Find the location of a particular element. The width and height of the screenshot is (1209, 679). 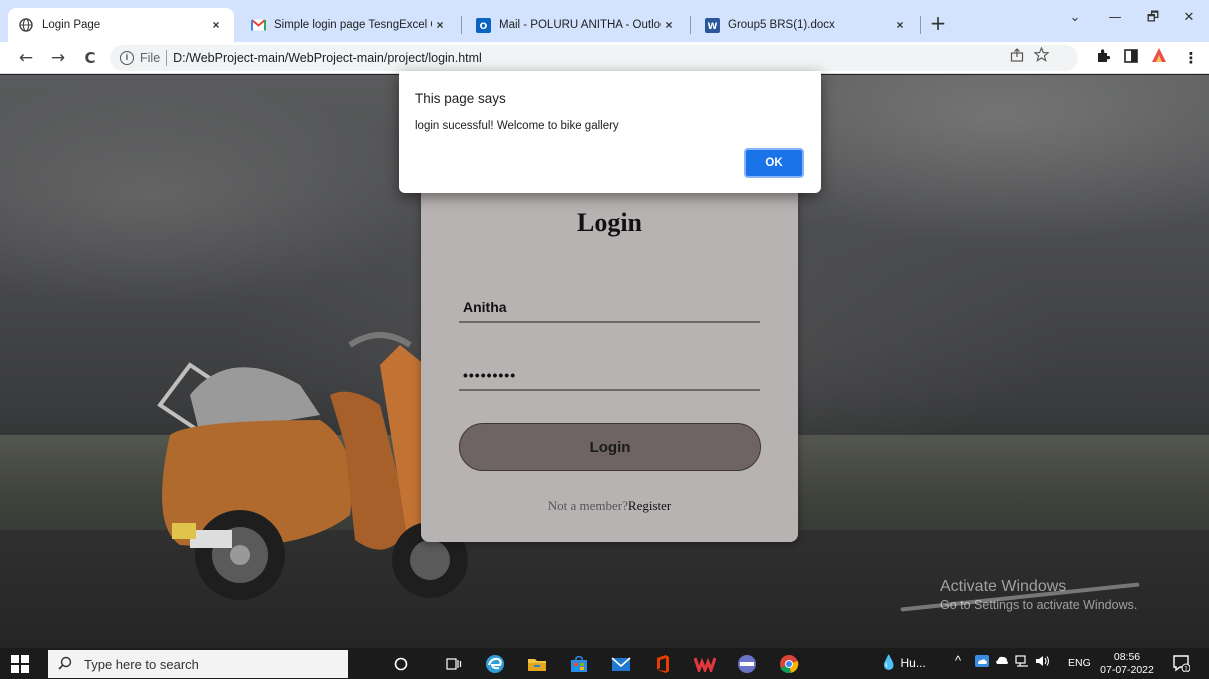

mail-icon is located at coordinates (621, 664).